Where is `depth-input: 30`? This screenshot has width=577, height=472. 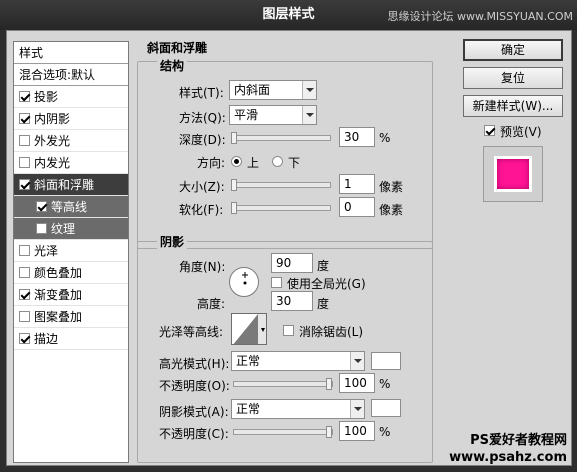 depth-input: 30 is located at coordinates (357, 137).